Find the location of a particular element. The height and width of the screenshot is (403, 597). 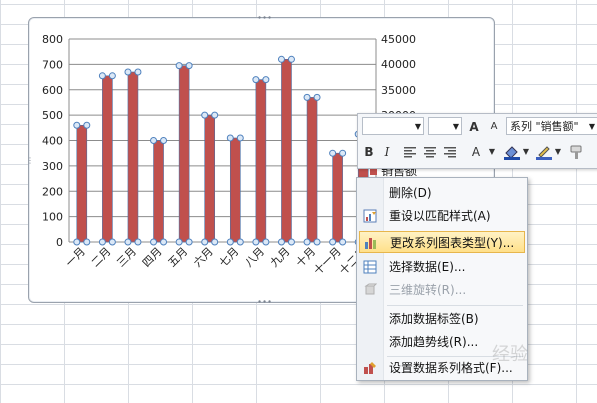

format-series-icon is located at coordinates (370, 368).